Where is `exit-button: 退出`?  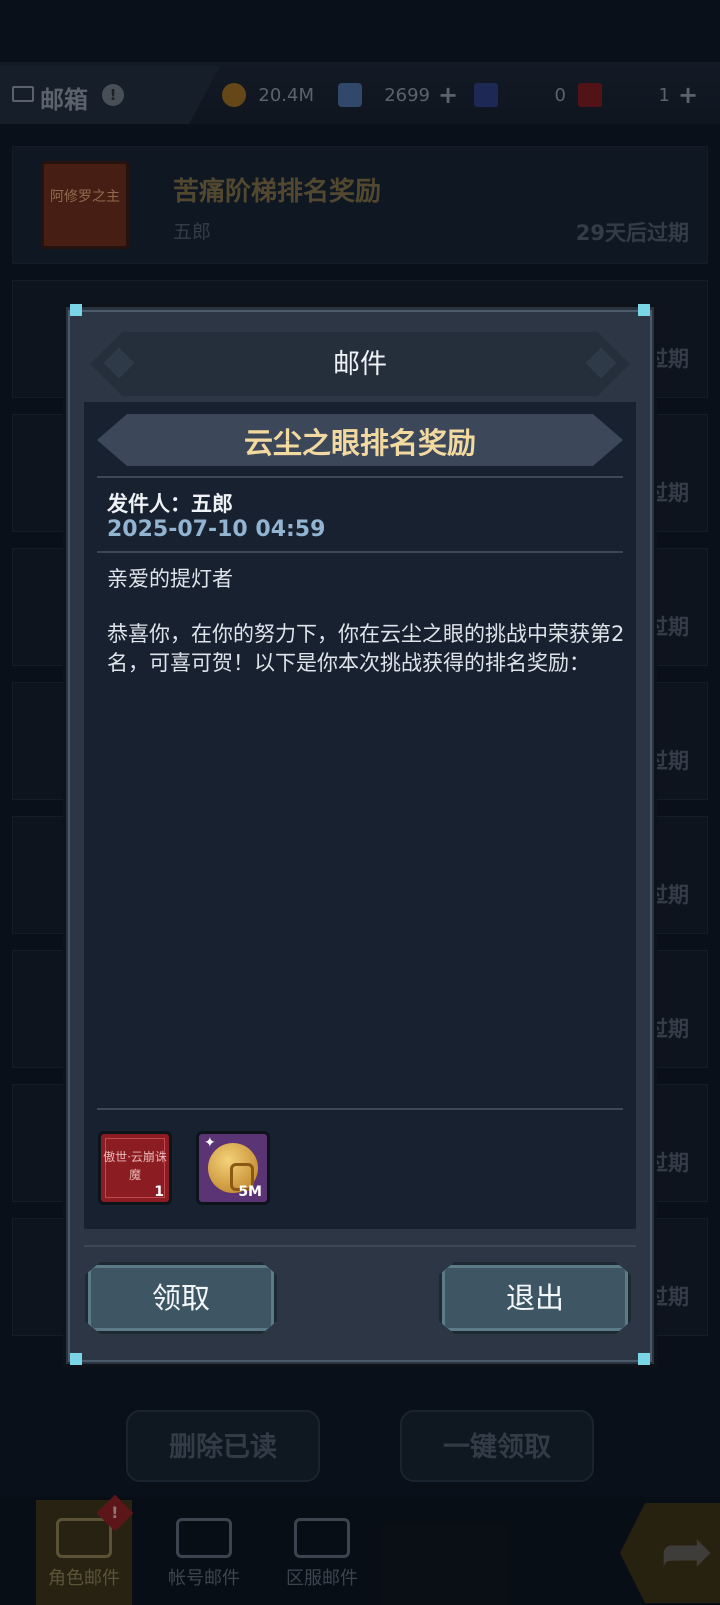
exit-button: 退出 is located at coordinates (535, 1298).